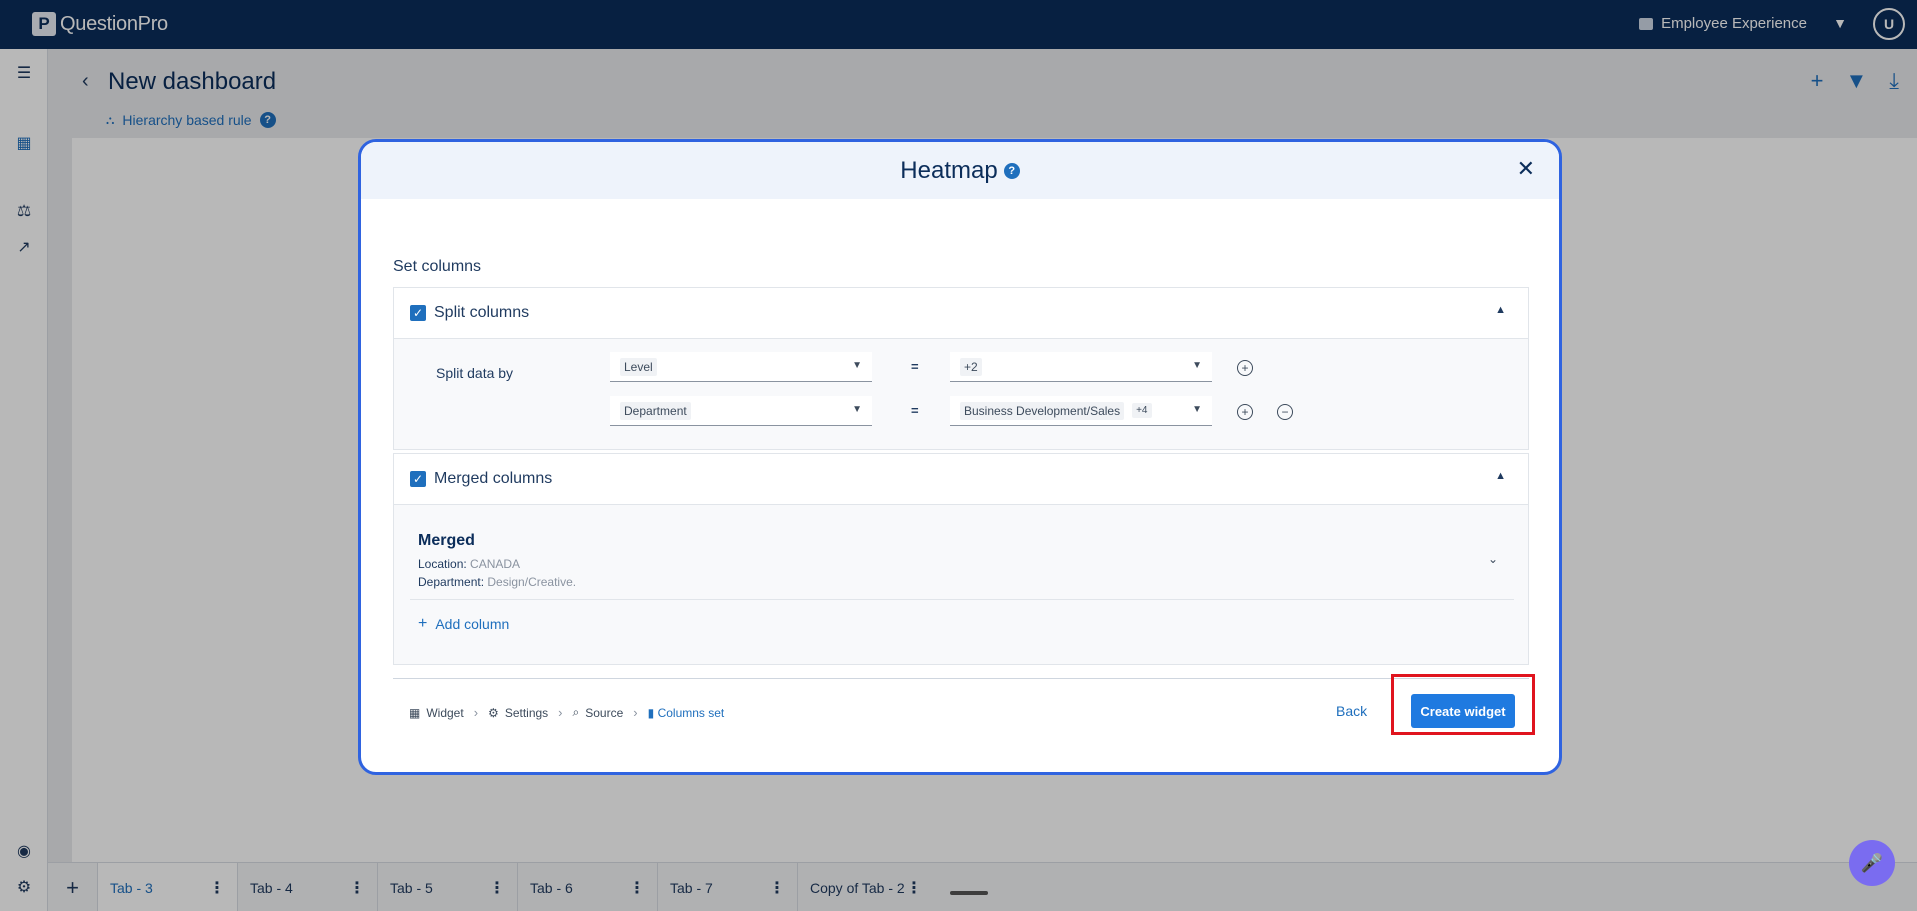  Describe the element at coordinates (444, 713) in the screenshot. I see `breadcrumb-step: Widget` at that location.